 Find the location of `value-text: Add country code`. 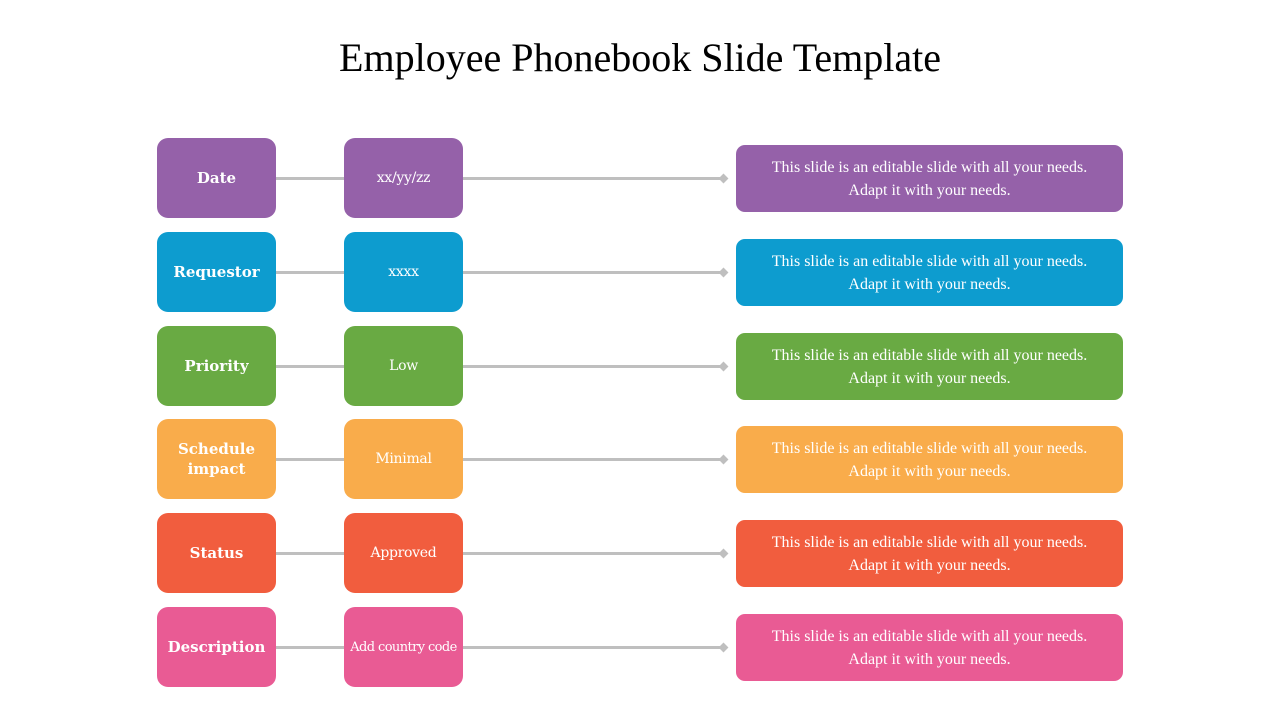

value-text: Add country code is located at coordinates (403, 647).